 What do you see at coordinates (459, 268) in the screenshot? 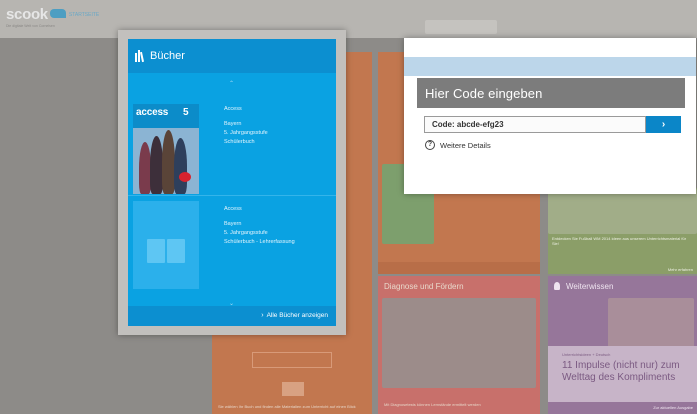
I see `tile-access-footer` at bounding box center [459, 268].